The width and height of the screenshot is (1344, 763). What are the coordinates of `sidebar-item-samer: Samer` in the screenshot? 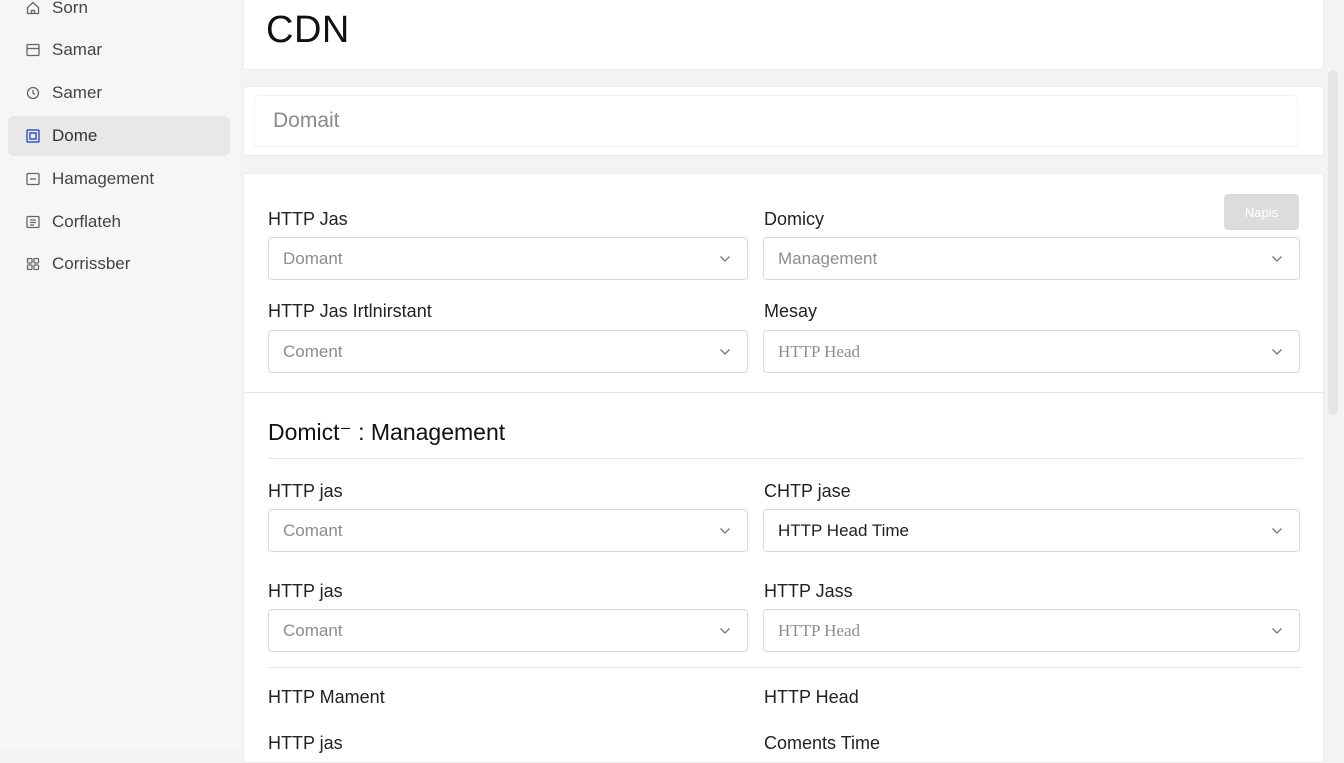 It's located at (119, 93).